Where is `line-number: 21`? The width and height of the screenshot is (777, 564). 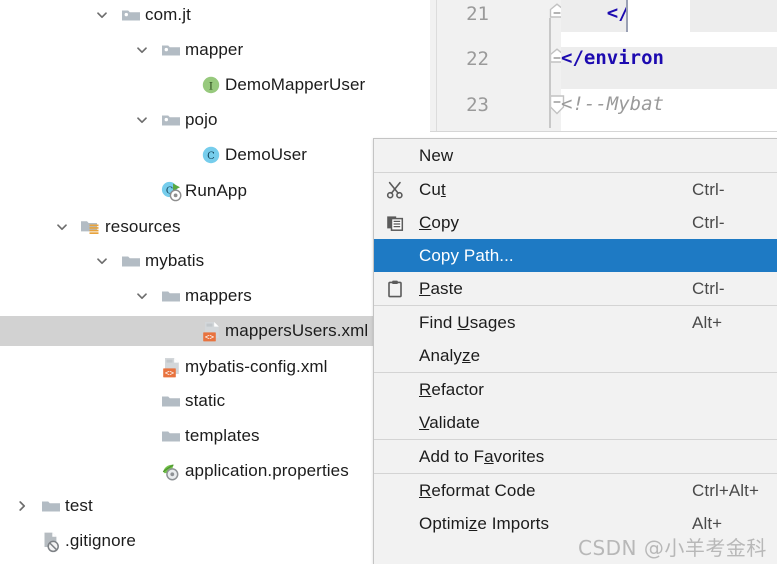 line-number: 21 is located at coordinates (477, 14).